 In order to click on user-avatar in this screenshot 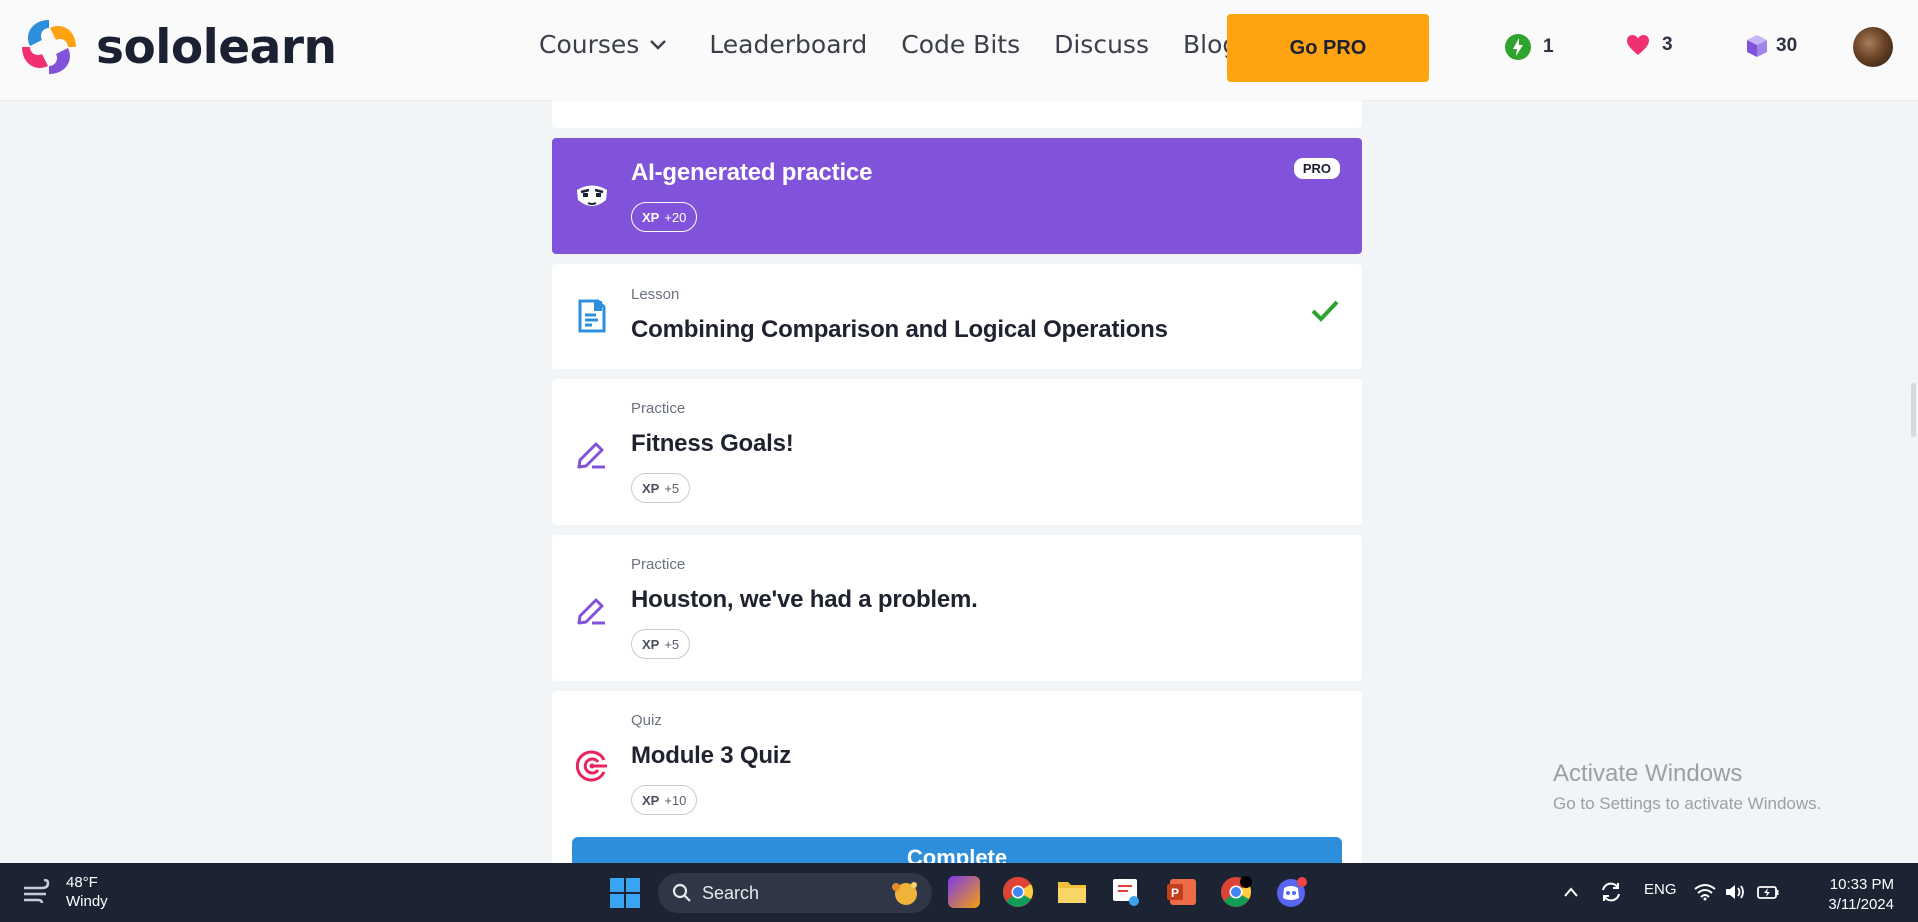, I will do `click(1873, 47)`.